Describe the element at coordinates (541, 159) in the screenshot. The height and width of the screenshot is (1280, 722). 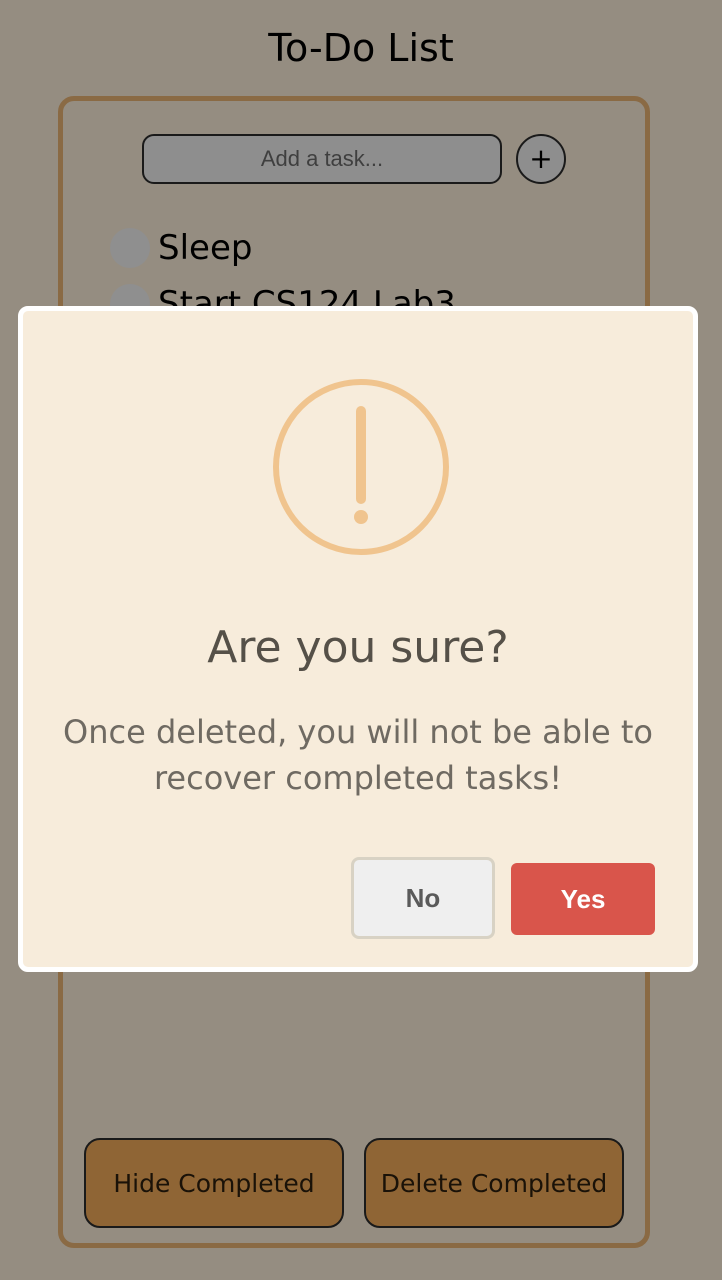
I see `add-task-button: +` at that location.